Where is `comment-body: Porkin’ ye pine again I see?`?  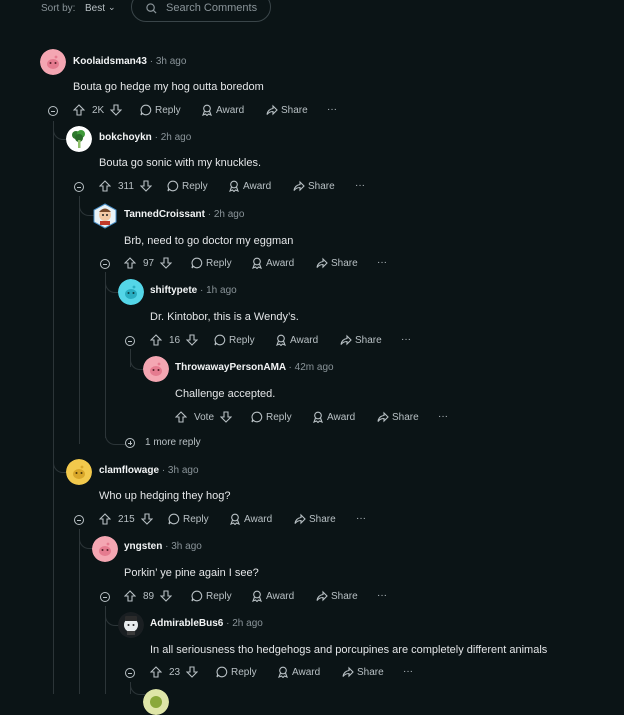 comment-body: Porkin’ ye pine again I see? is located at coordinates (191, 573).